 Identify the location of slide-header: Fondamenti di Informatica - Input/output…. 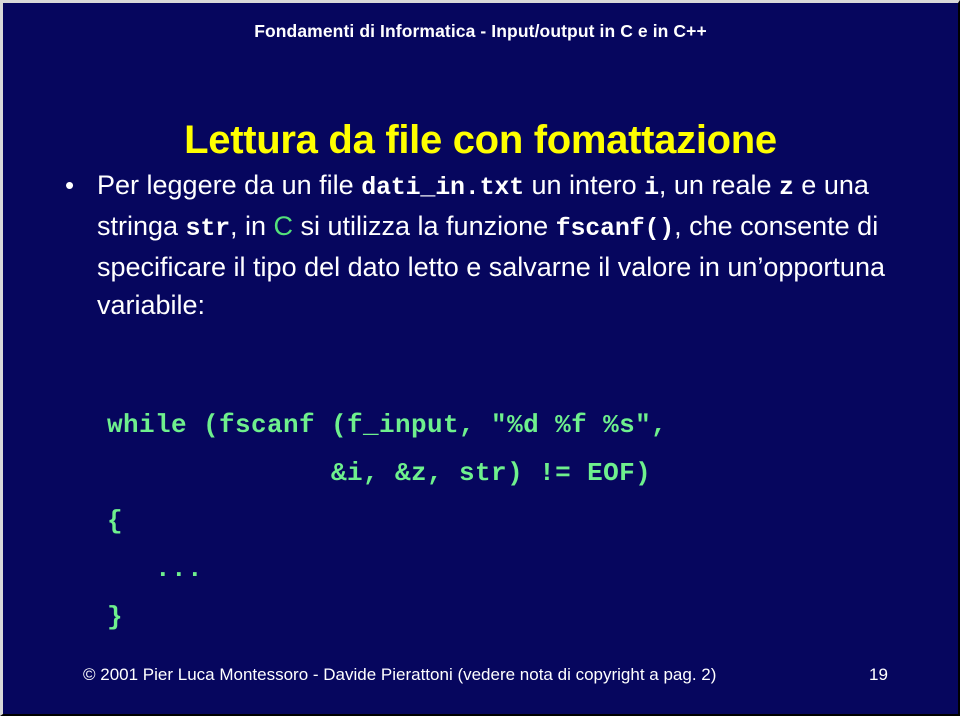
(480, 31).